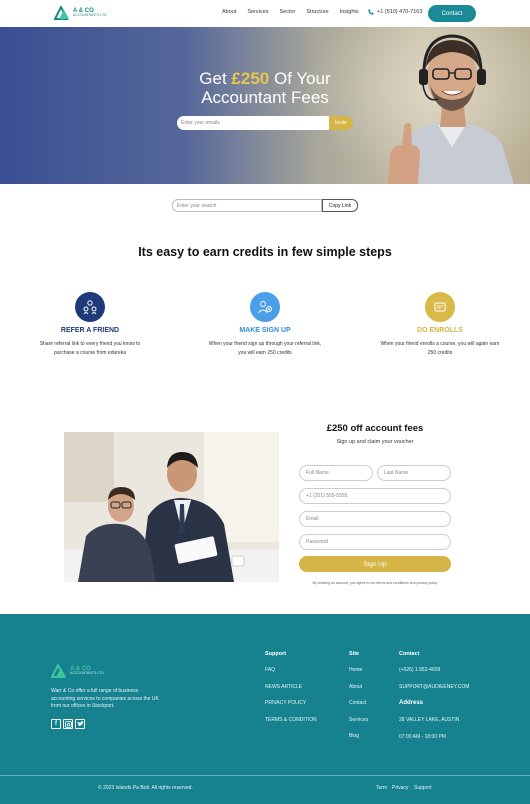 This screenshot has width=530, height=804. What do you see at coordinates (56, 724) in the screenshot?
I see `facebook-icon: f` at bounding box center [56, 724].